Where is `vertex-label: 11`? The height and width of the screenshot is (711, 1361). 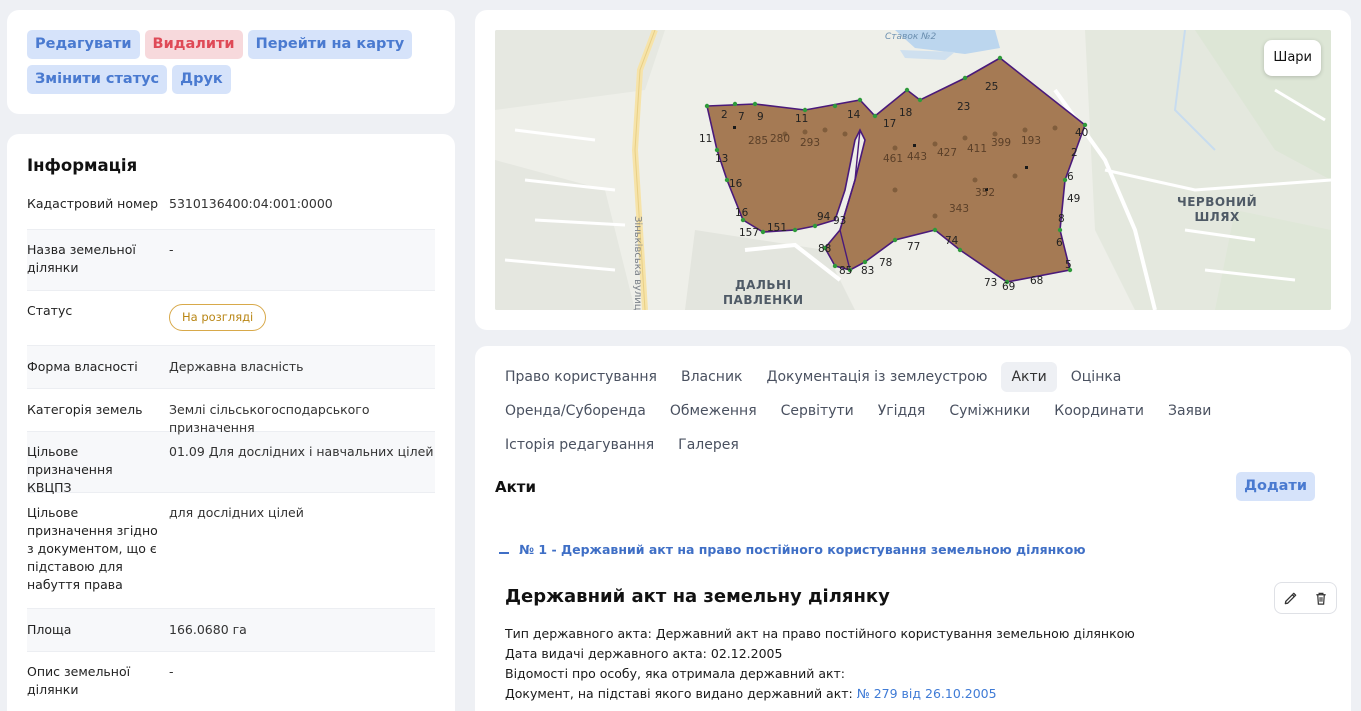 vertex-label: 11 is located at coordinates (705, 139).